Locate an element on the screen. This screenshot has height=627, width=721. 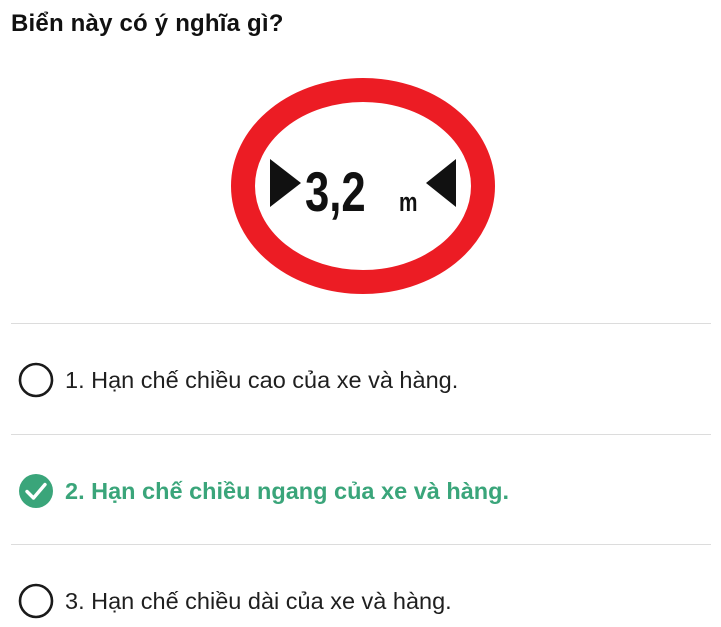
sign-value: 3,2 is located at coordinates (335, 192).